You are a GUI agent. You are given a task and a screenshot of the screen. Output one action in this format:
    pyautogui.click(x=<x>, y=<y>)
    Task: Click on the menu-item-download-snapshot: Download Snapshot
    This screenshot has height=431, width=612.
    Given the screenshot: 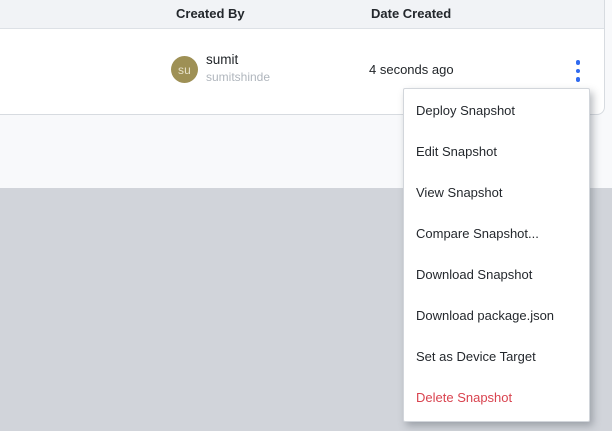 What is the action you would take?
    pyautogui.click(x=496, y=274)
    